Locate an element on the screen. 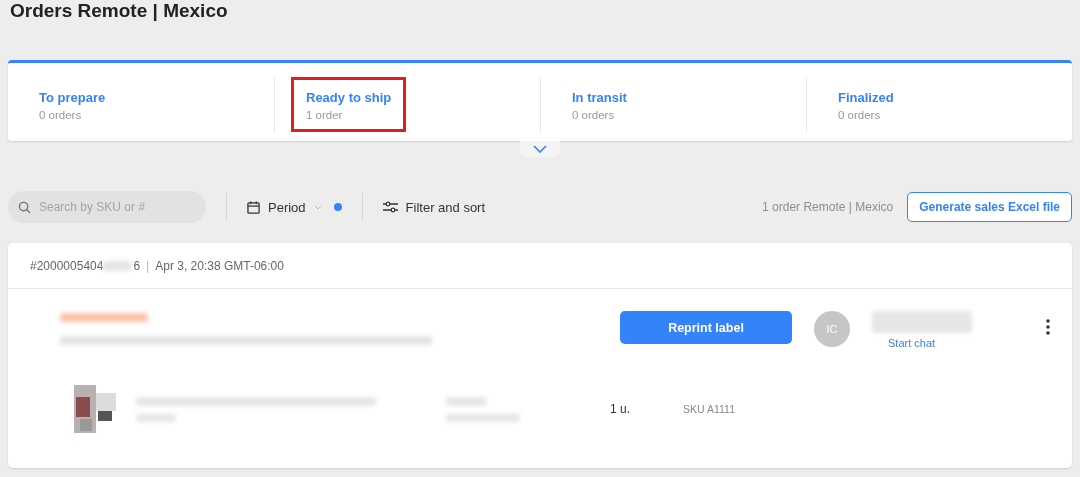 This screenshot has width=1080, height=477. order-date: Apr 3, 20:38 GMT-06:00 is located at coordinates (219, 265).